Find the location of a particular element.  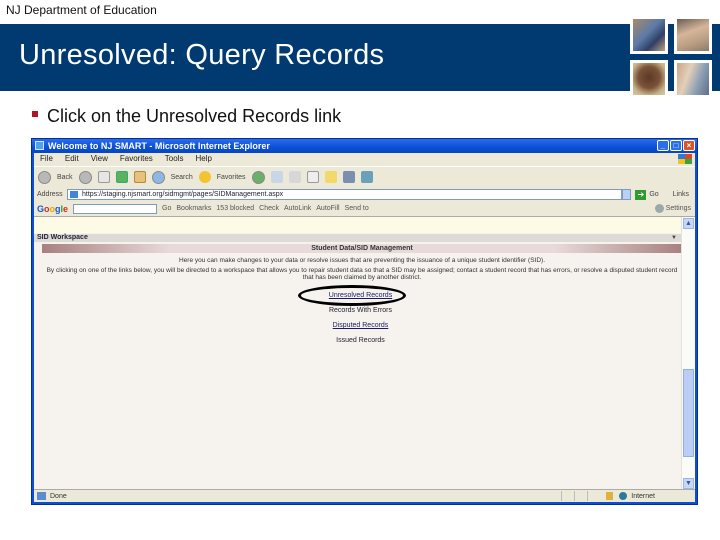

history-icon is located at coordinates (258, 177).